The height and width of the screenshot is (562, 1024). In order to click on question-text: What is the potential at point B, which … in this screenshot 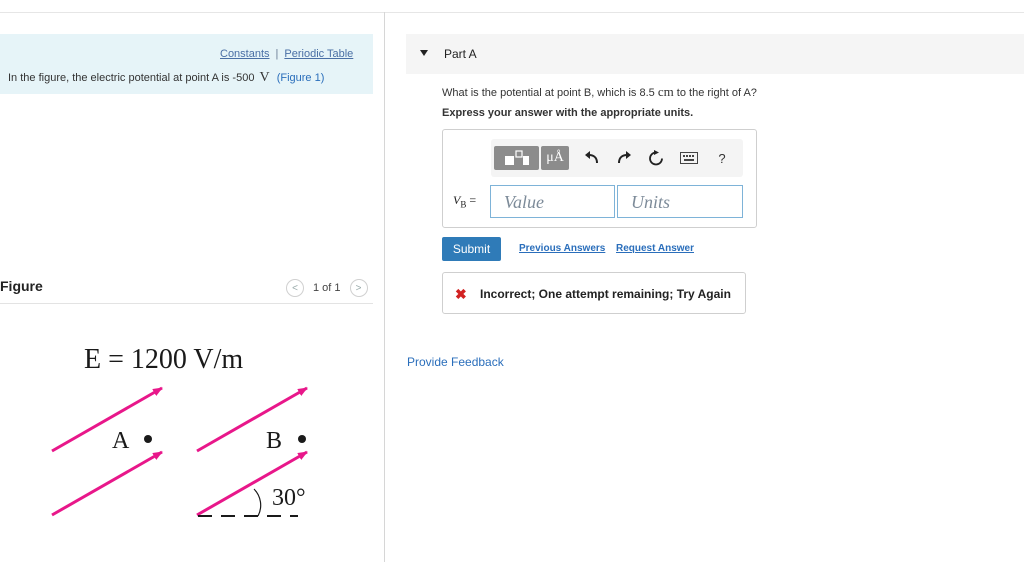, I will do `click(548, 93)`.